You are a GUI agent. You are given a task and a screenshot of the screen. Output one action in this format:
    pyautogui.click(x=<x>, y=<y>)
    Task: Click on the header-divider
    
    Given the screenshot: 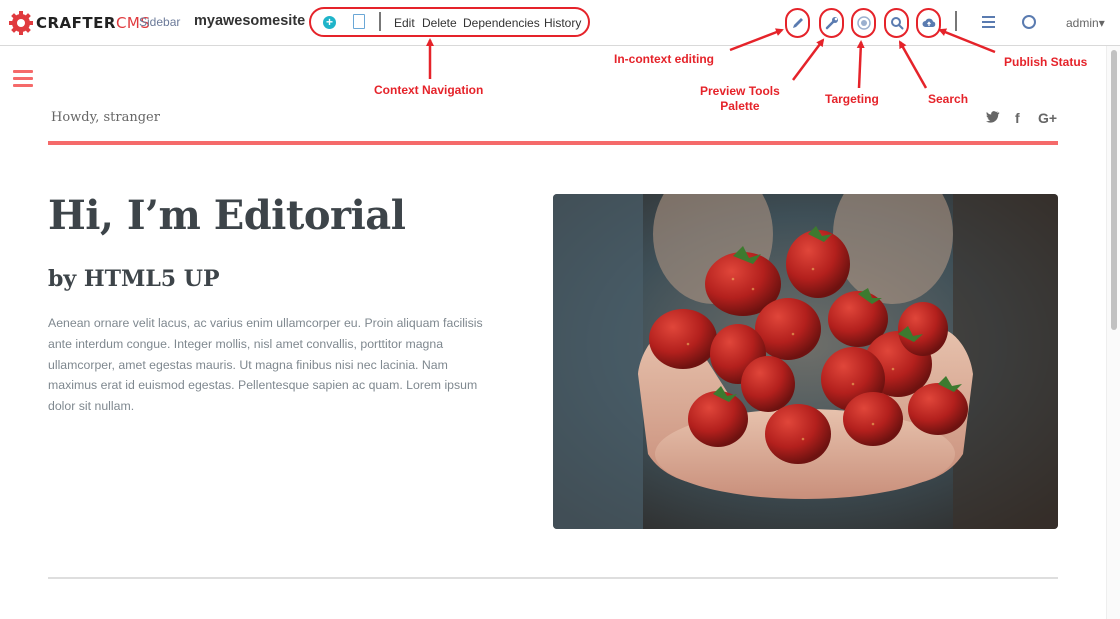 What is the action you would take?
    pyautogui.click(x=553, y=143)
    